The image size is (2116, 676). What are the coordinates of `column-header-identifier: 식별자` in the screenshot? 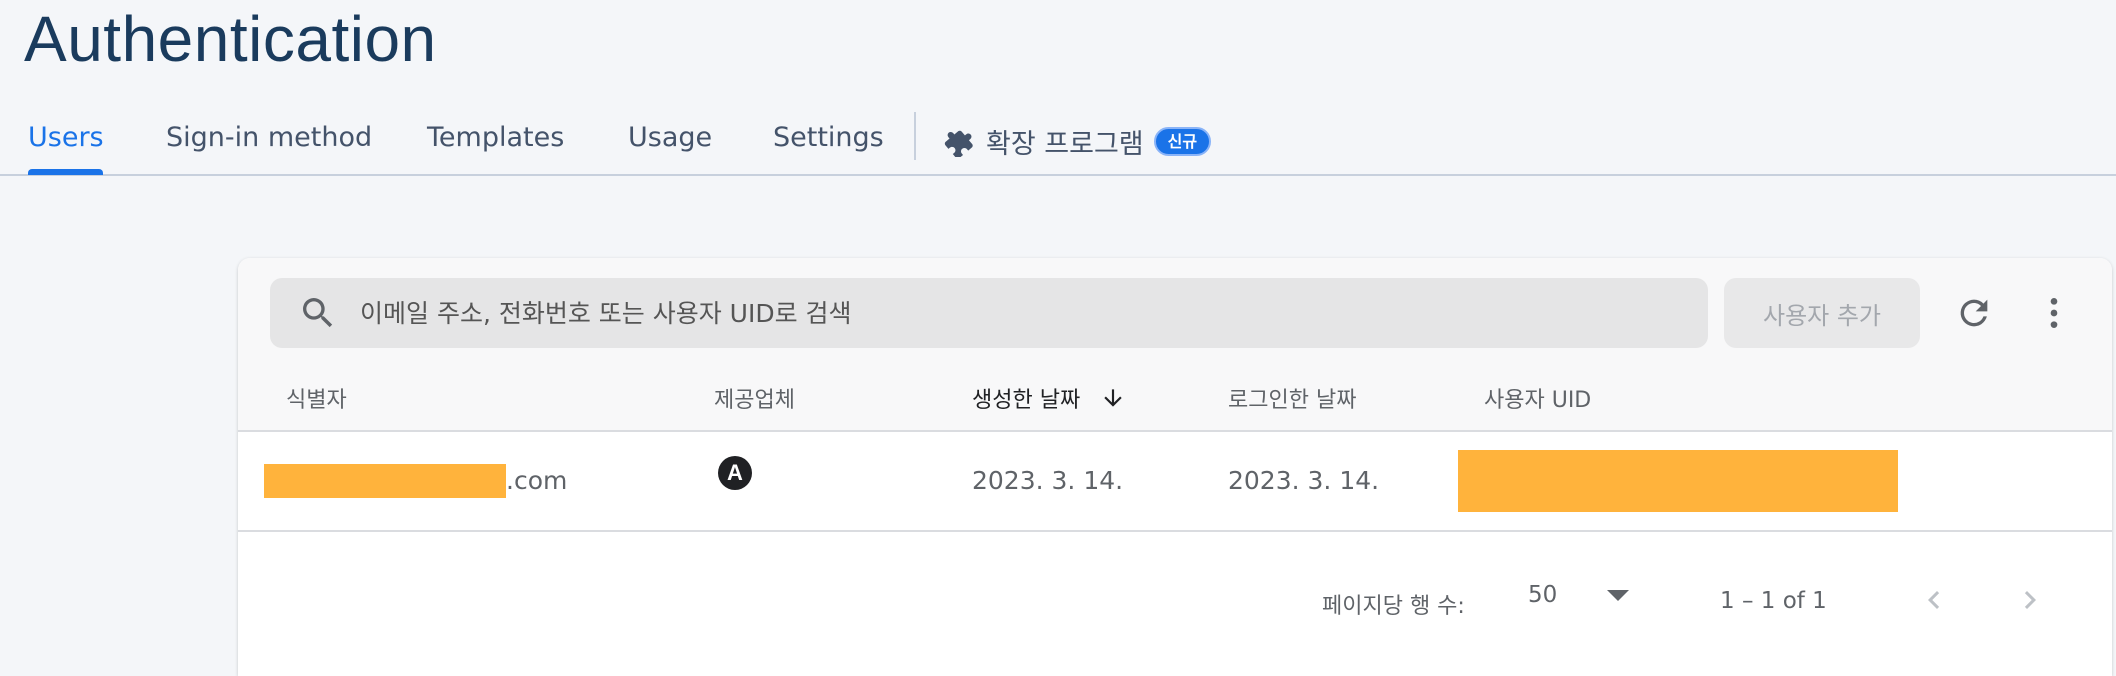 It's located at (316, 398).